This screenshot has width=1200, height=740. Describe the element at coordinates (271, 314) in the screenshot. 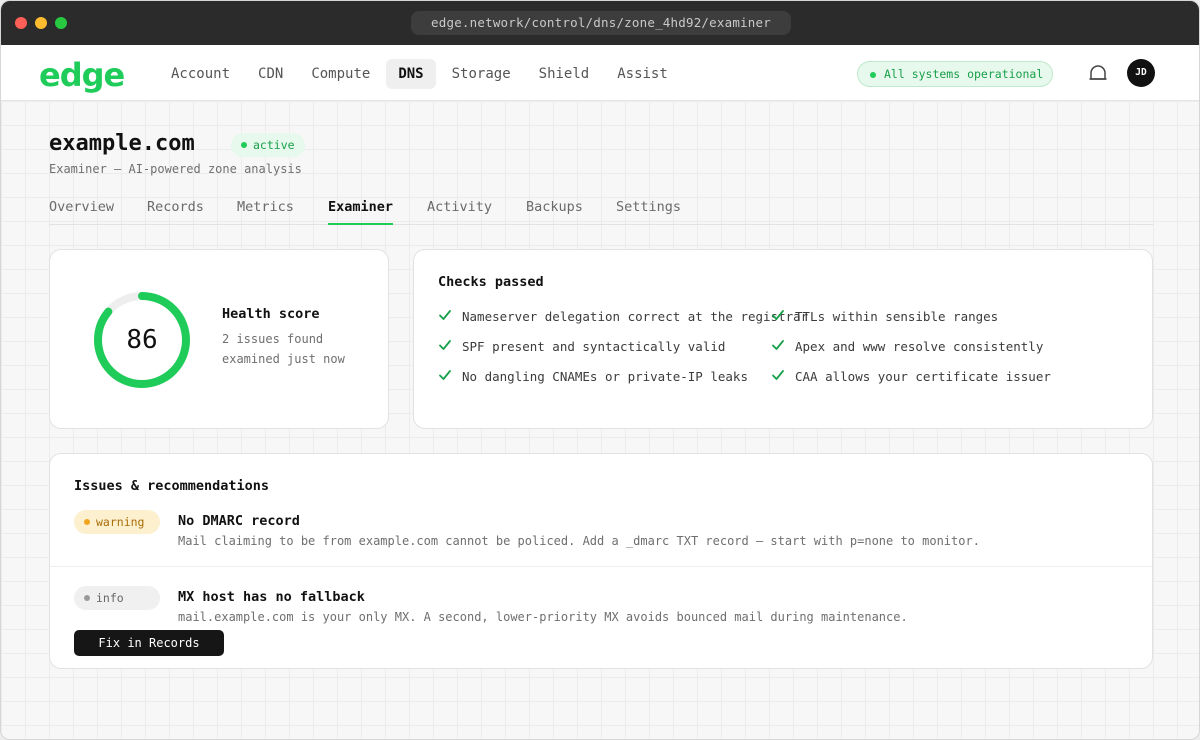

I see `health-score-title: Health score` at that location.